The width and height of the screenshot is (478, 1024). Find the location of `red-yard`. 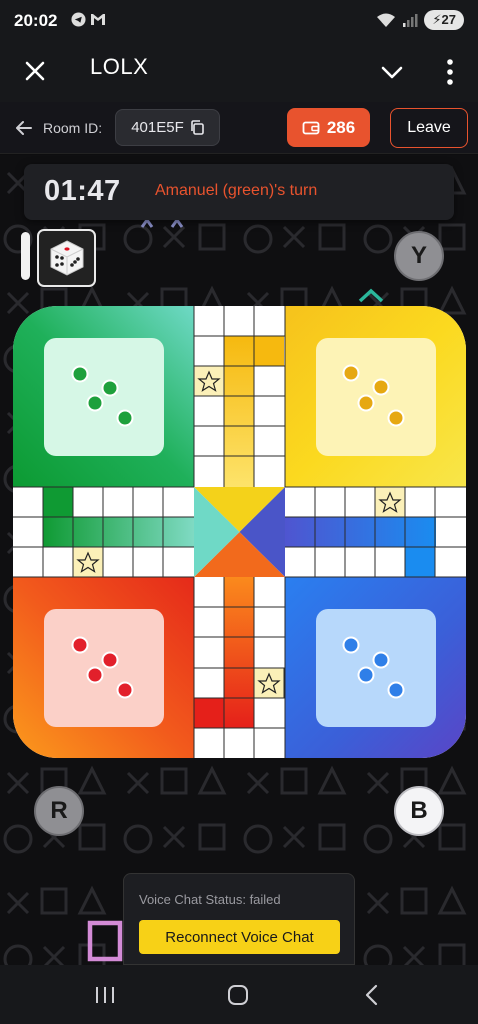

red-yard is located at coordinates (104, 668).